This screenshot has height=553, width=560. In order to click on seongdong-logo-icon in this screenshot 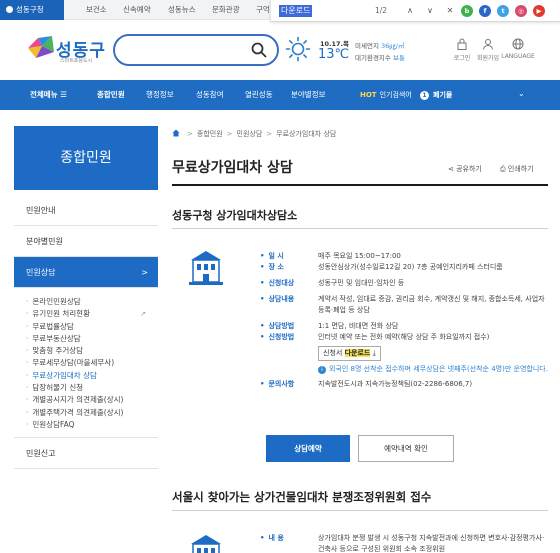, I will do `click(41, 47)`.